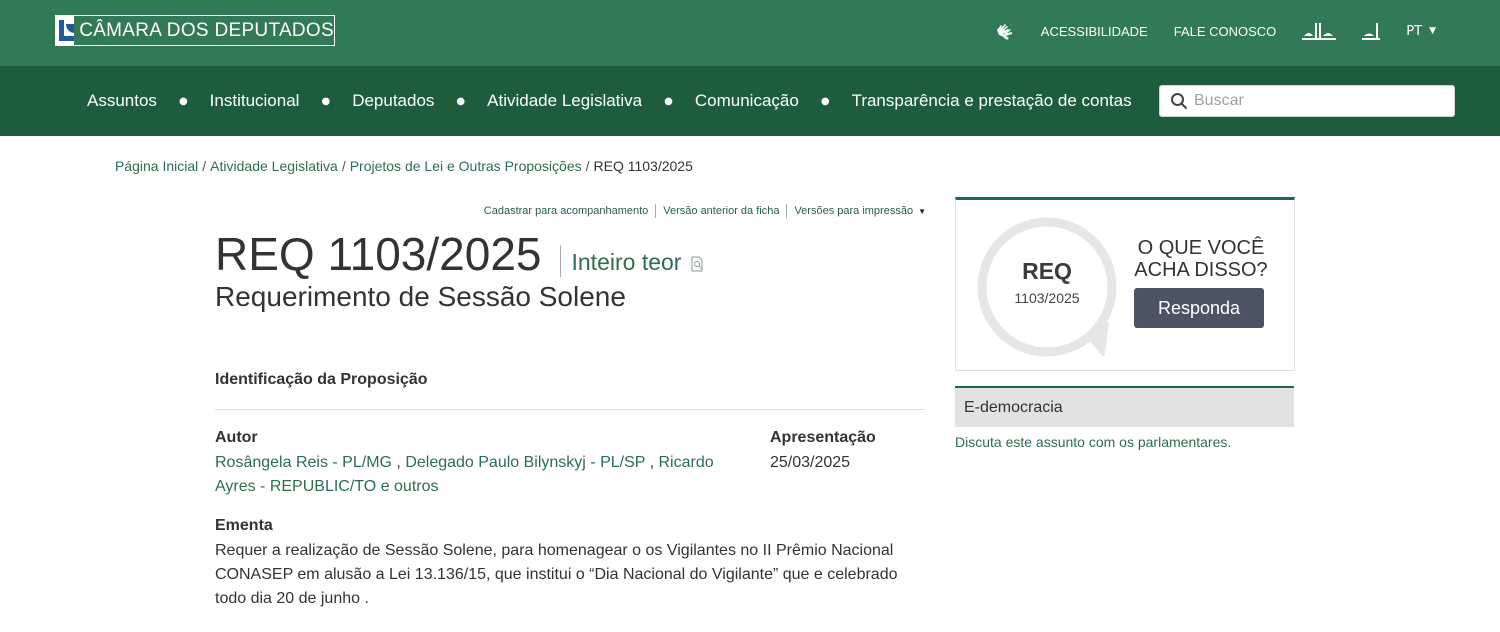  I want to click on proposition-type: Requerimento de Sessão Solene, so click(420, 296).